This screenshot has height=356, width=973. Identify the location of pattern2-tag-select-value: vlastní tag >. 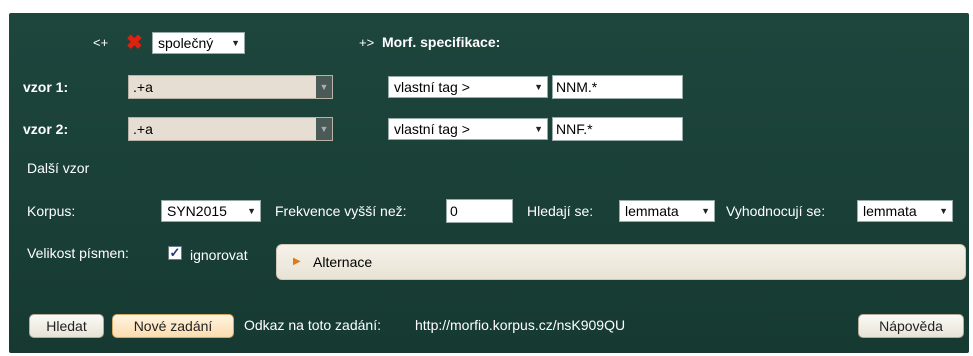
(432, 129).